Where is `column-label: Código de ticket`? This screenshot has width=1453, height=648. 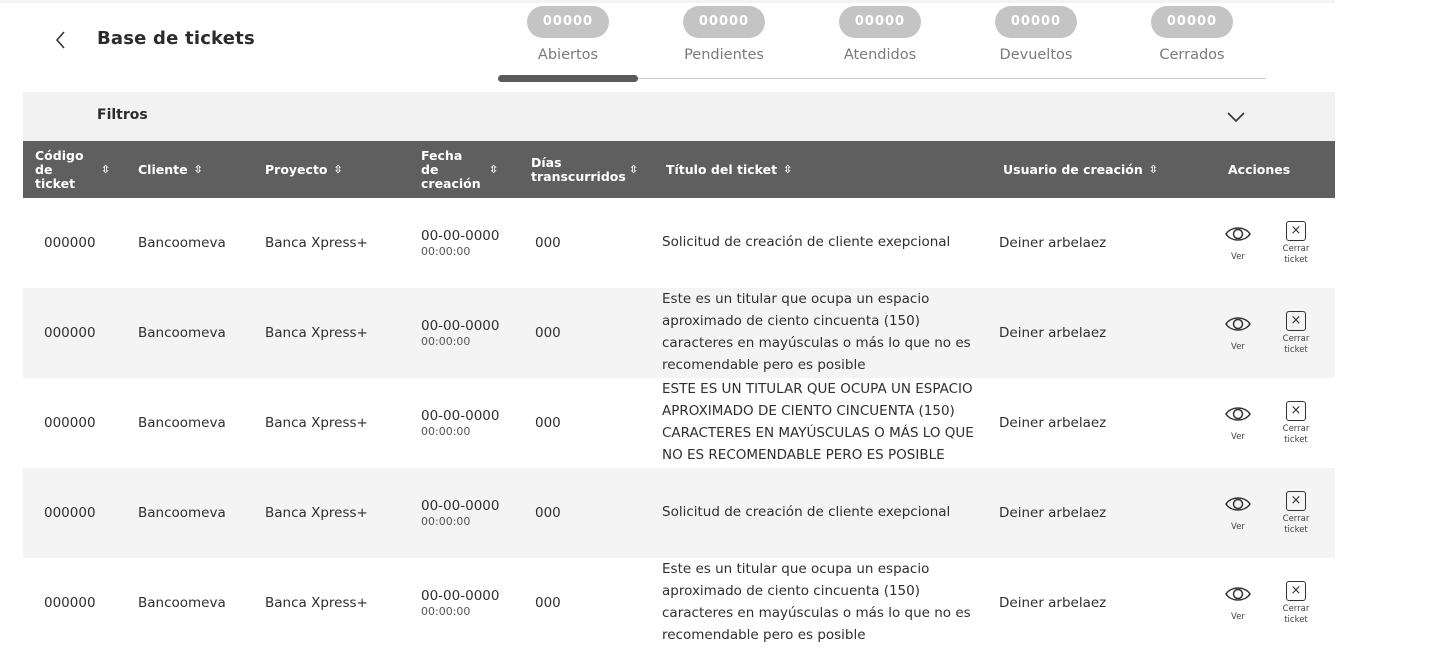
column-label: Código de ticket is located at coordinates (59, 169).